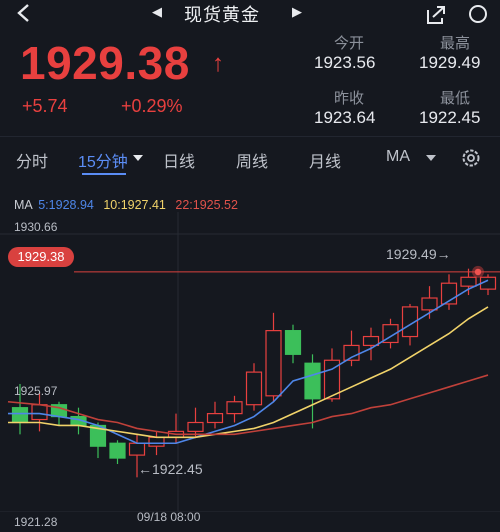 The image size is (500, 532). Describe the element at coordinates (169, 517) in the screenshot. I see `x-axis-time-label: 09/18 08:00` at that location.